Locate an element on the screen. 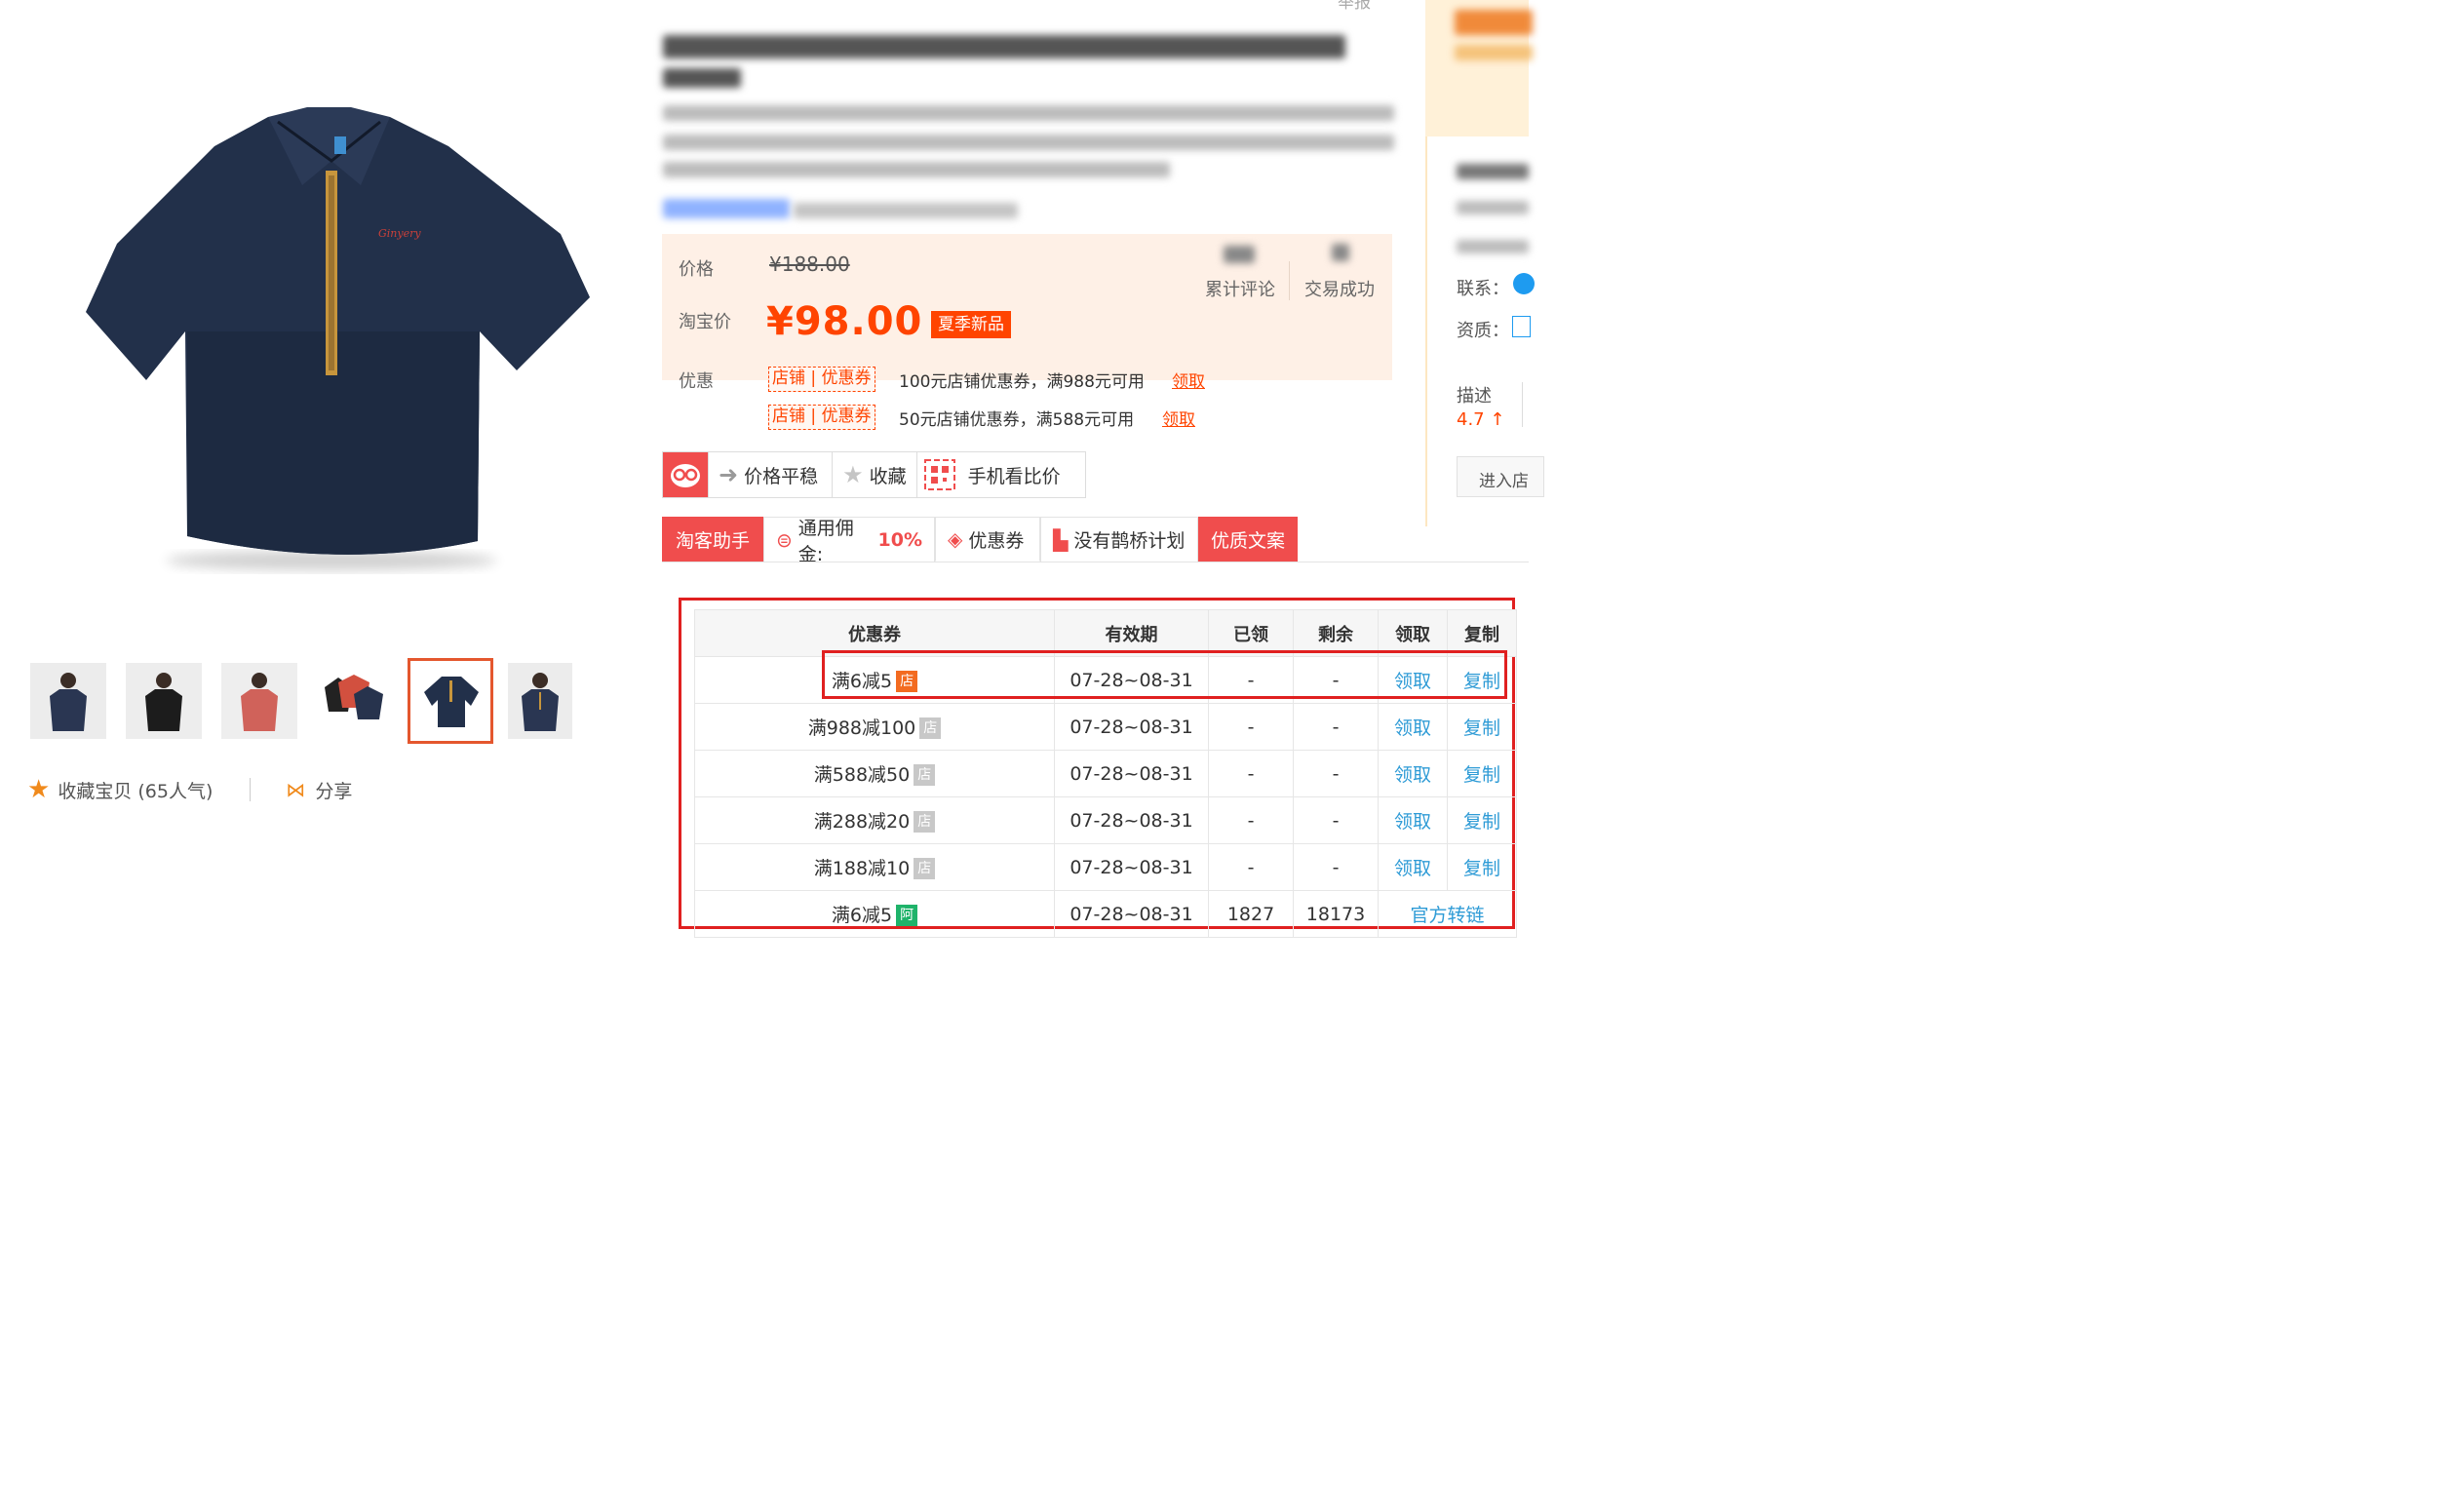 This screenshot has width=2450, height=1512. table-row: 满588减50 店 07-28~08-31 - - 领取 复制 is located at coordinates (1106, 773).